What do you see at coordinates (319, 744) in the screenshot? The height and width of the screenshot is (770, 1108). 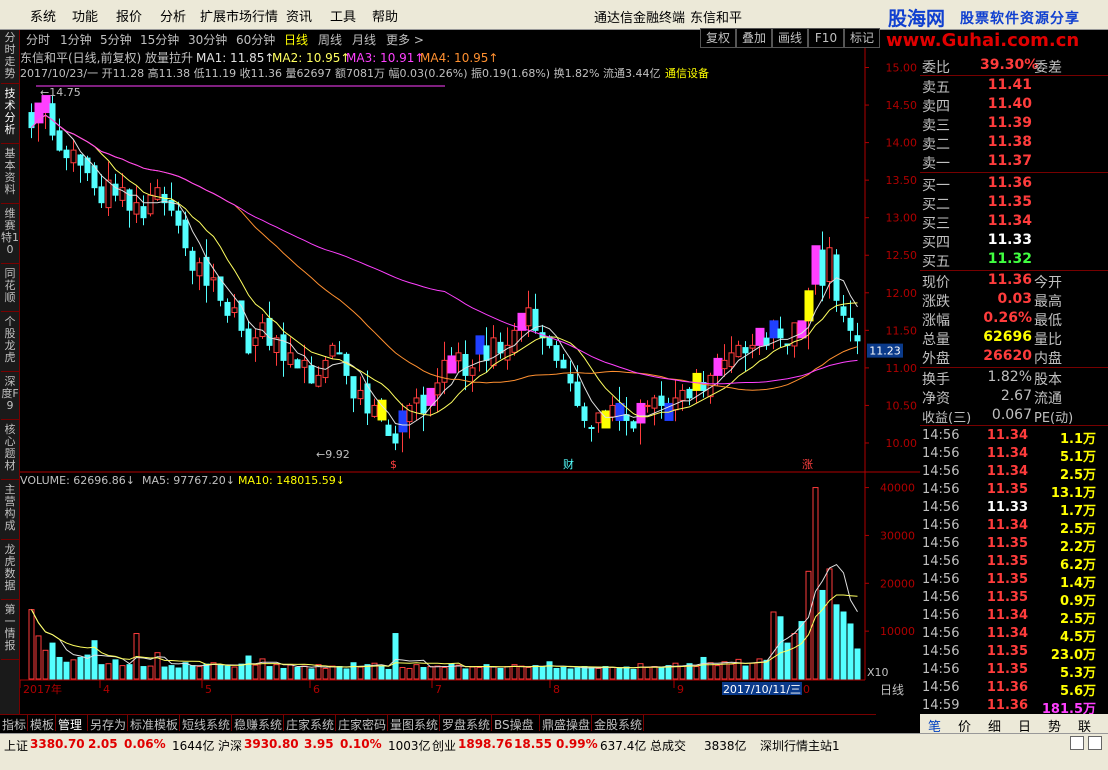 I see `sz-change: 3.95` at bounding box center [319, 744].